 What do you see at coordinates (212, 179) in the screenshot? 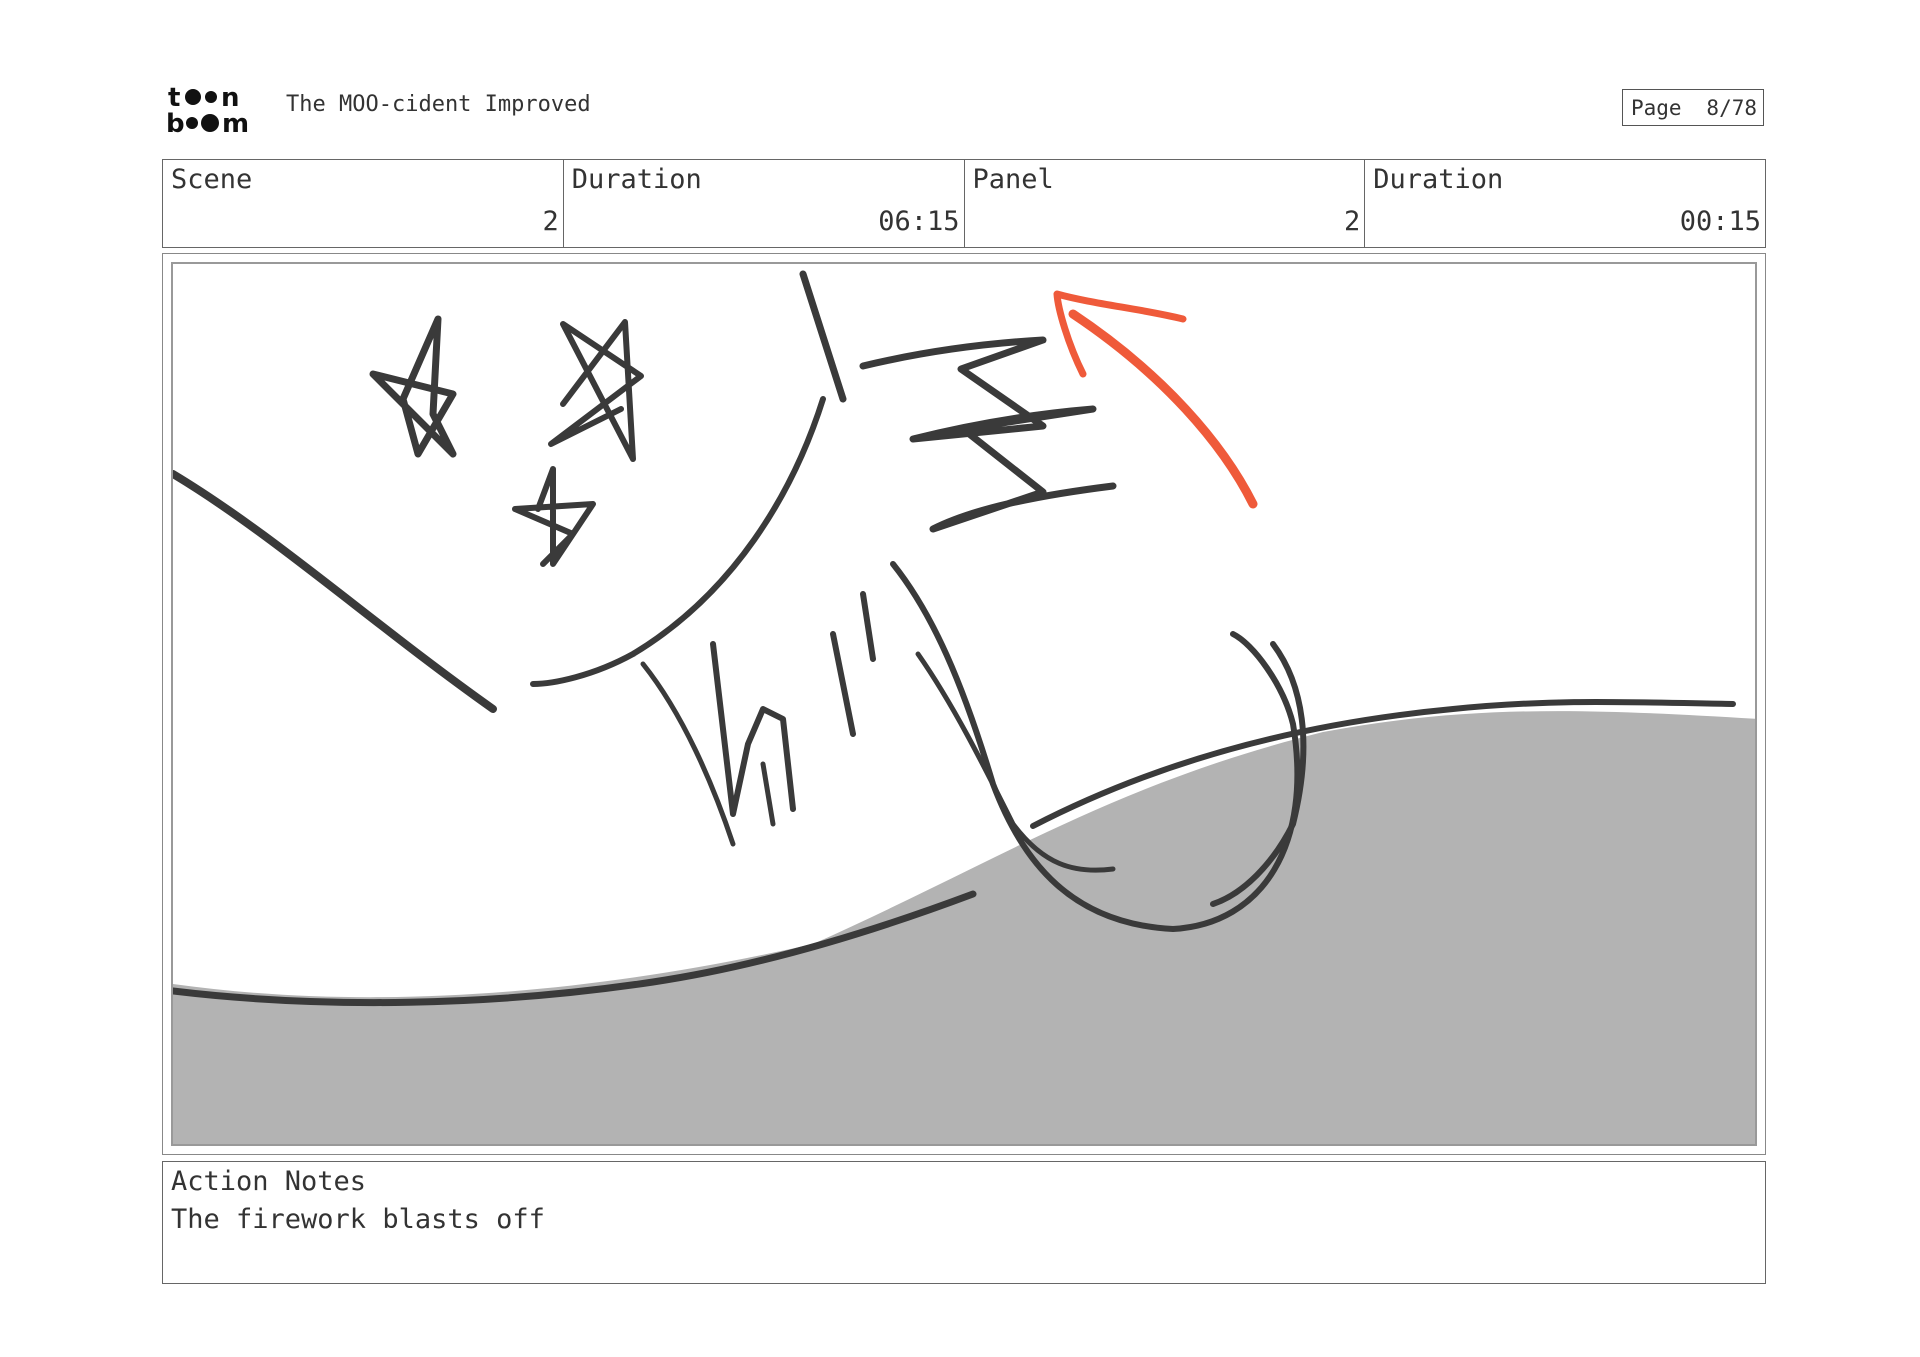
I see `scene-label: Scene` at bounding box center [212, 179].